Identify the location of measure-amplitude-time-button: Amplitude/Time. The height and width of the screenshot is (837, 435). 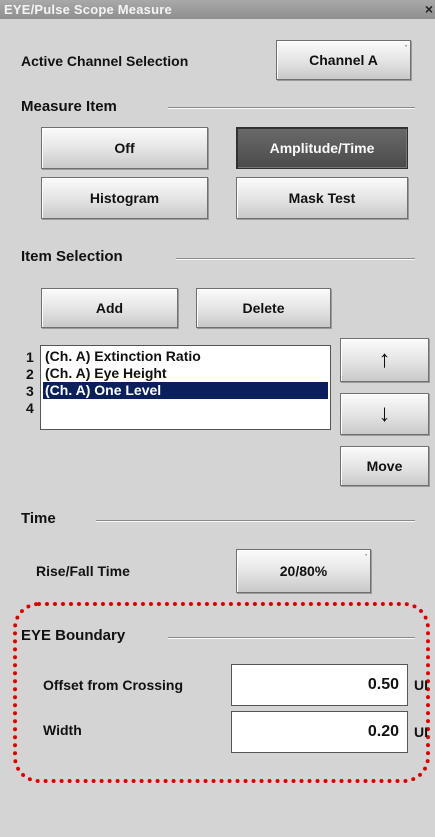
(322, 148).